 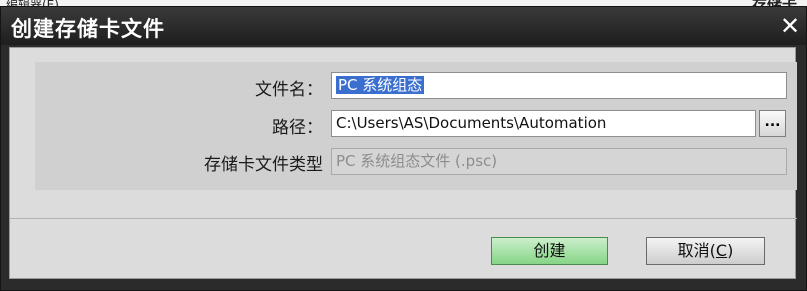 What do you see at coordinates (721, 250) in the screenshot?
I see `cancel-accelerator: C` at bounding box center [721, 250].